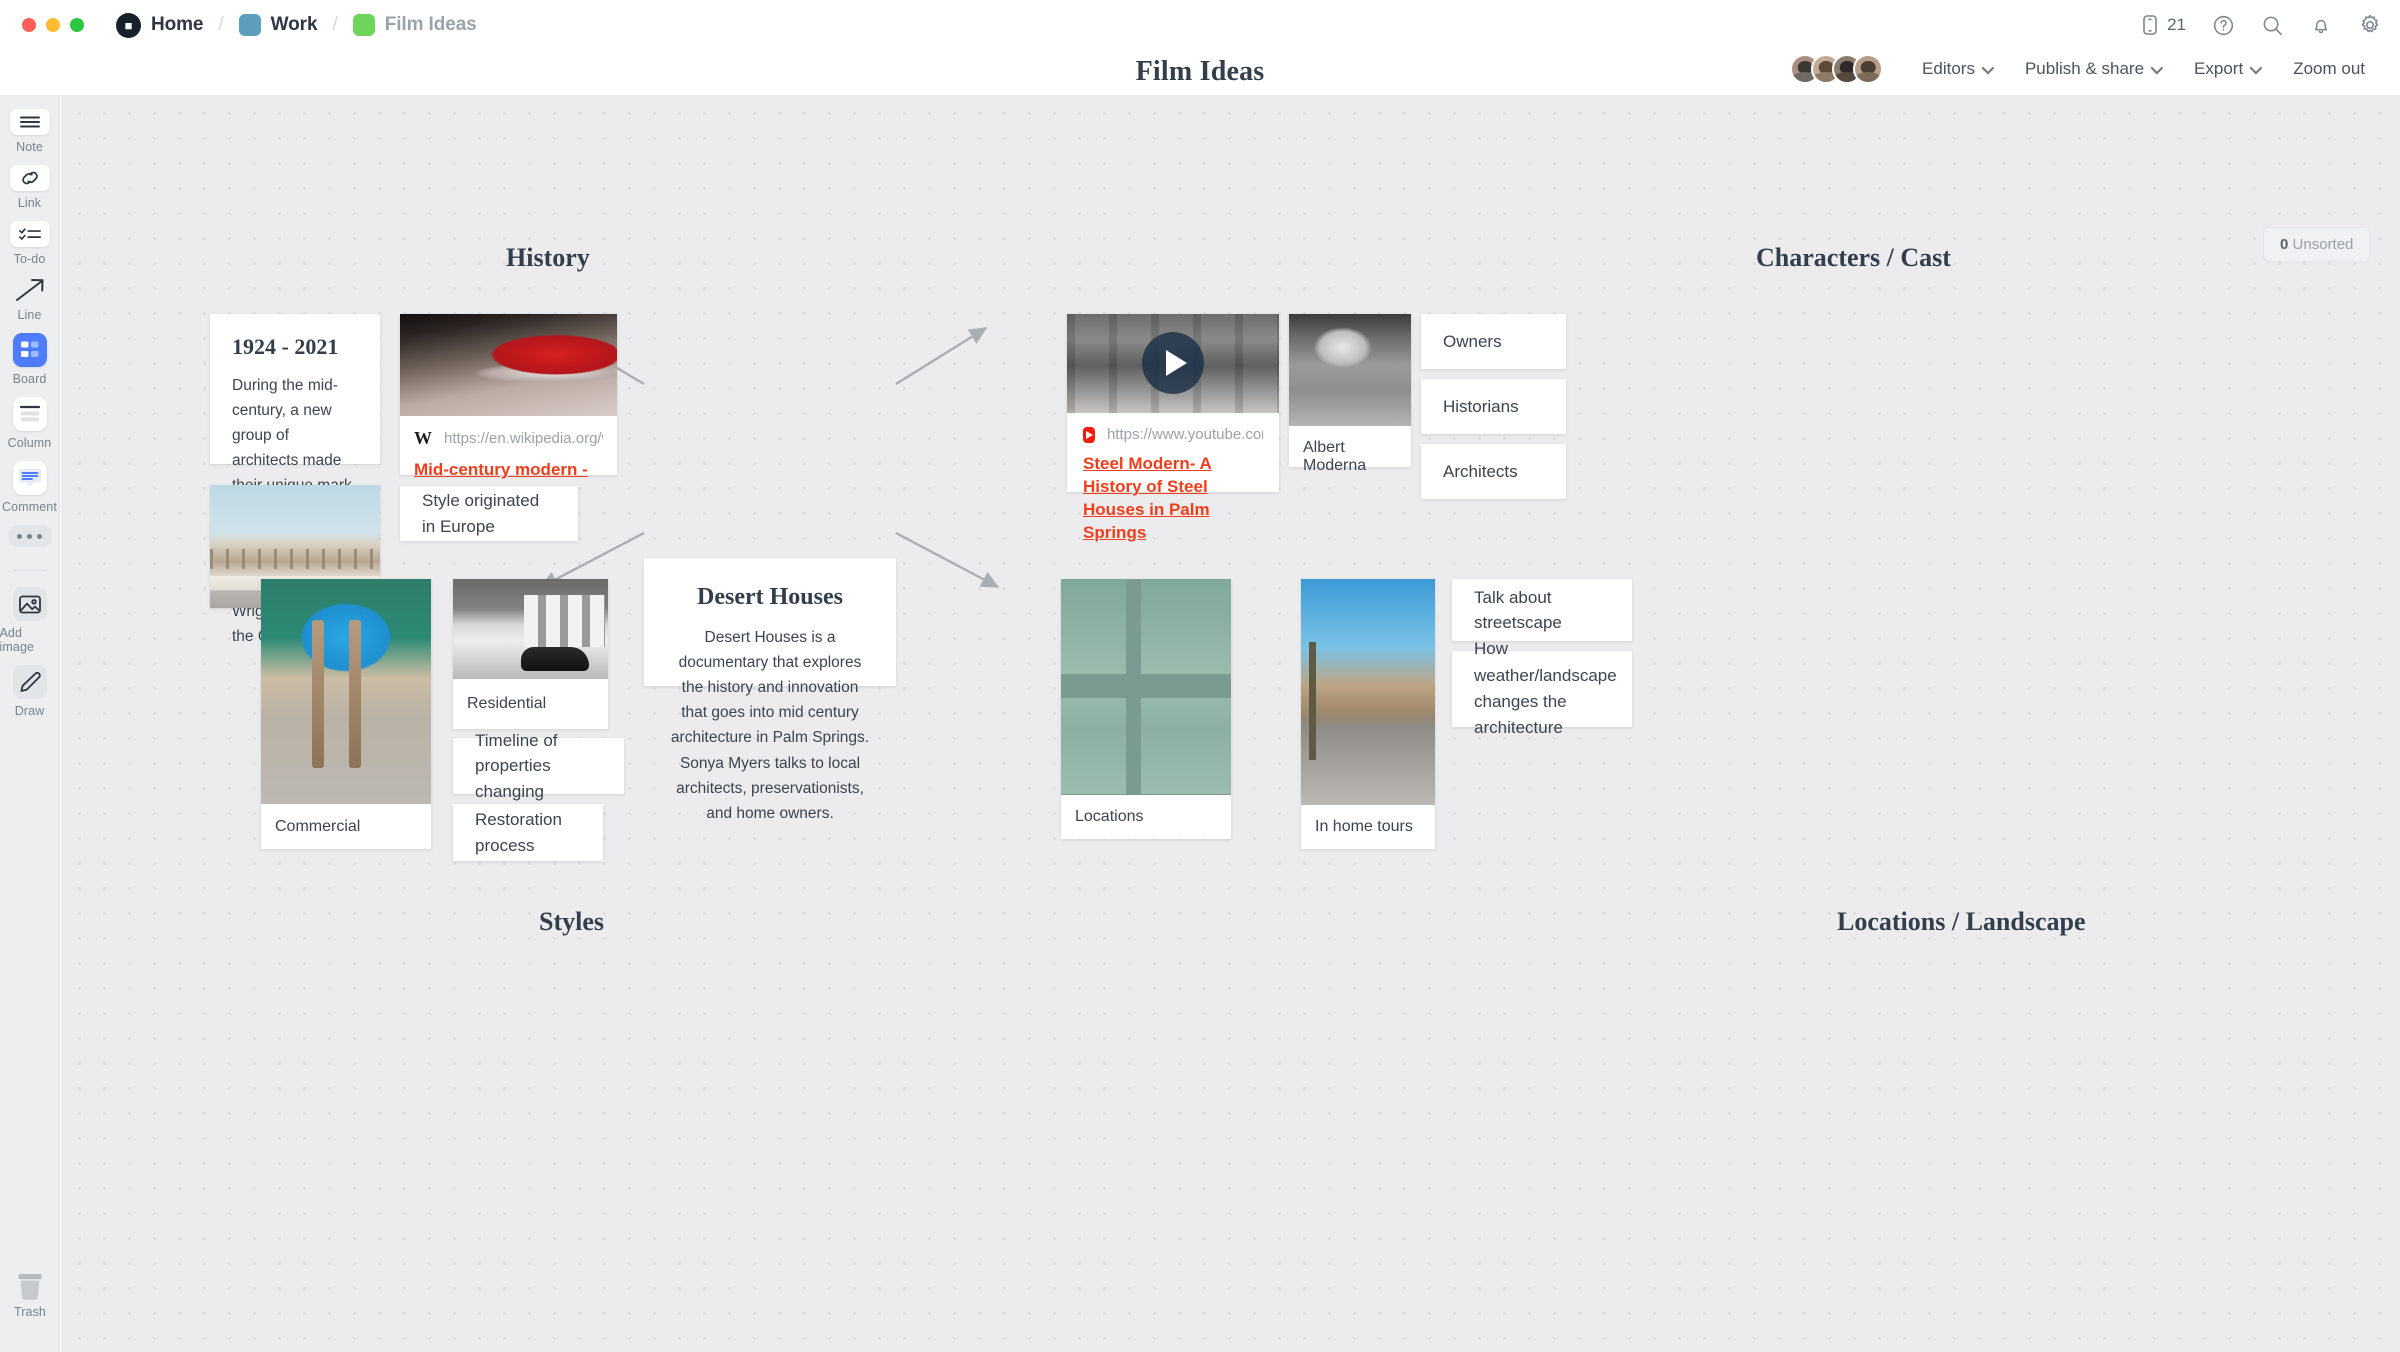 The image size is (2400, 1352). I want to click on window-controls, so click(53, 25).